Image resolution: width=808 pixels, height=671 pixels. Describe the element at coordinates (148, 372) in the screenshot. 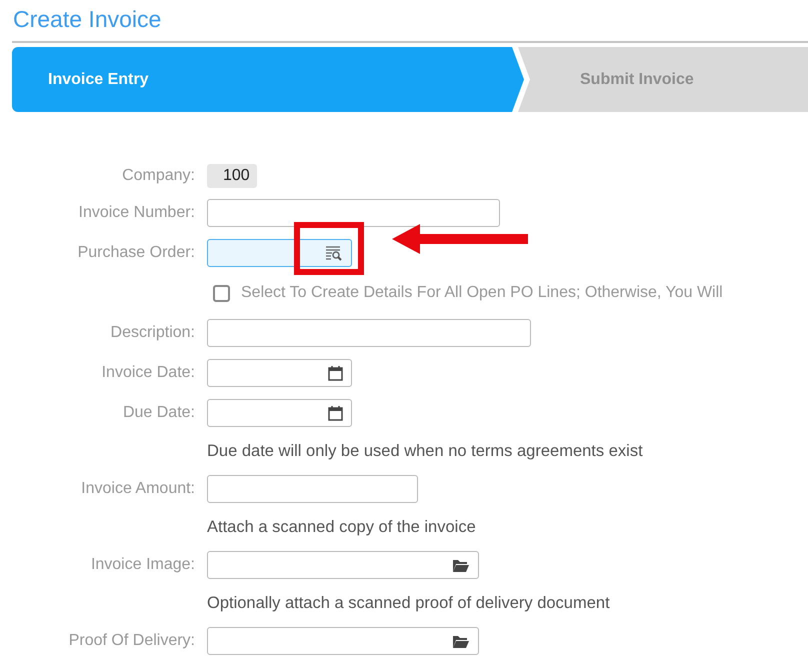

I see `field-label: Invoice Date:` at that location.